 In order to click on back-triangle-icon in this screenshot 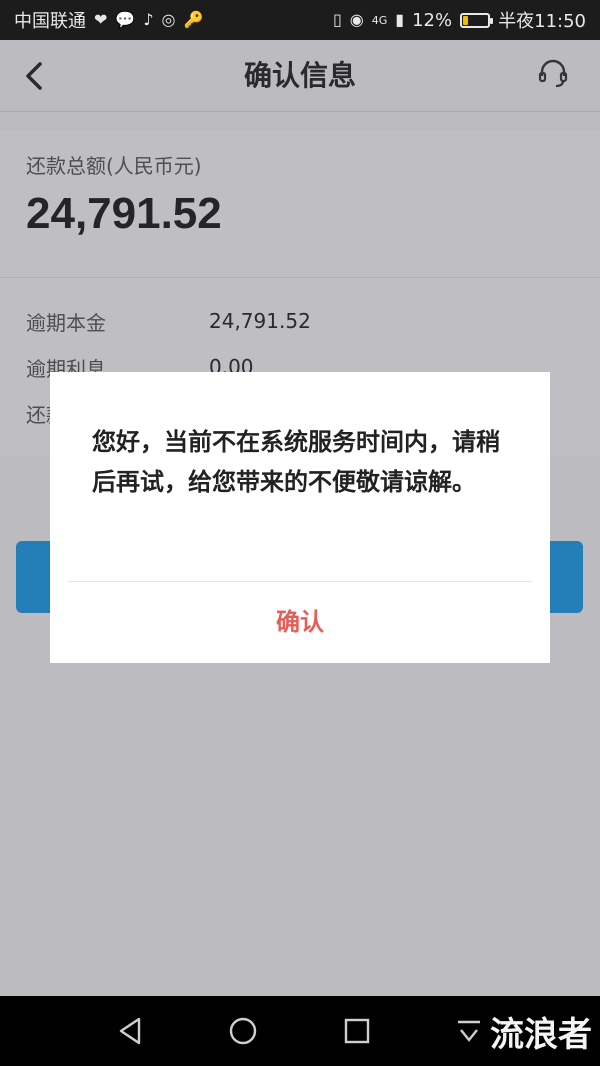, I will do `click(130, 1031)`.